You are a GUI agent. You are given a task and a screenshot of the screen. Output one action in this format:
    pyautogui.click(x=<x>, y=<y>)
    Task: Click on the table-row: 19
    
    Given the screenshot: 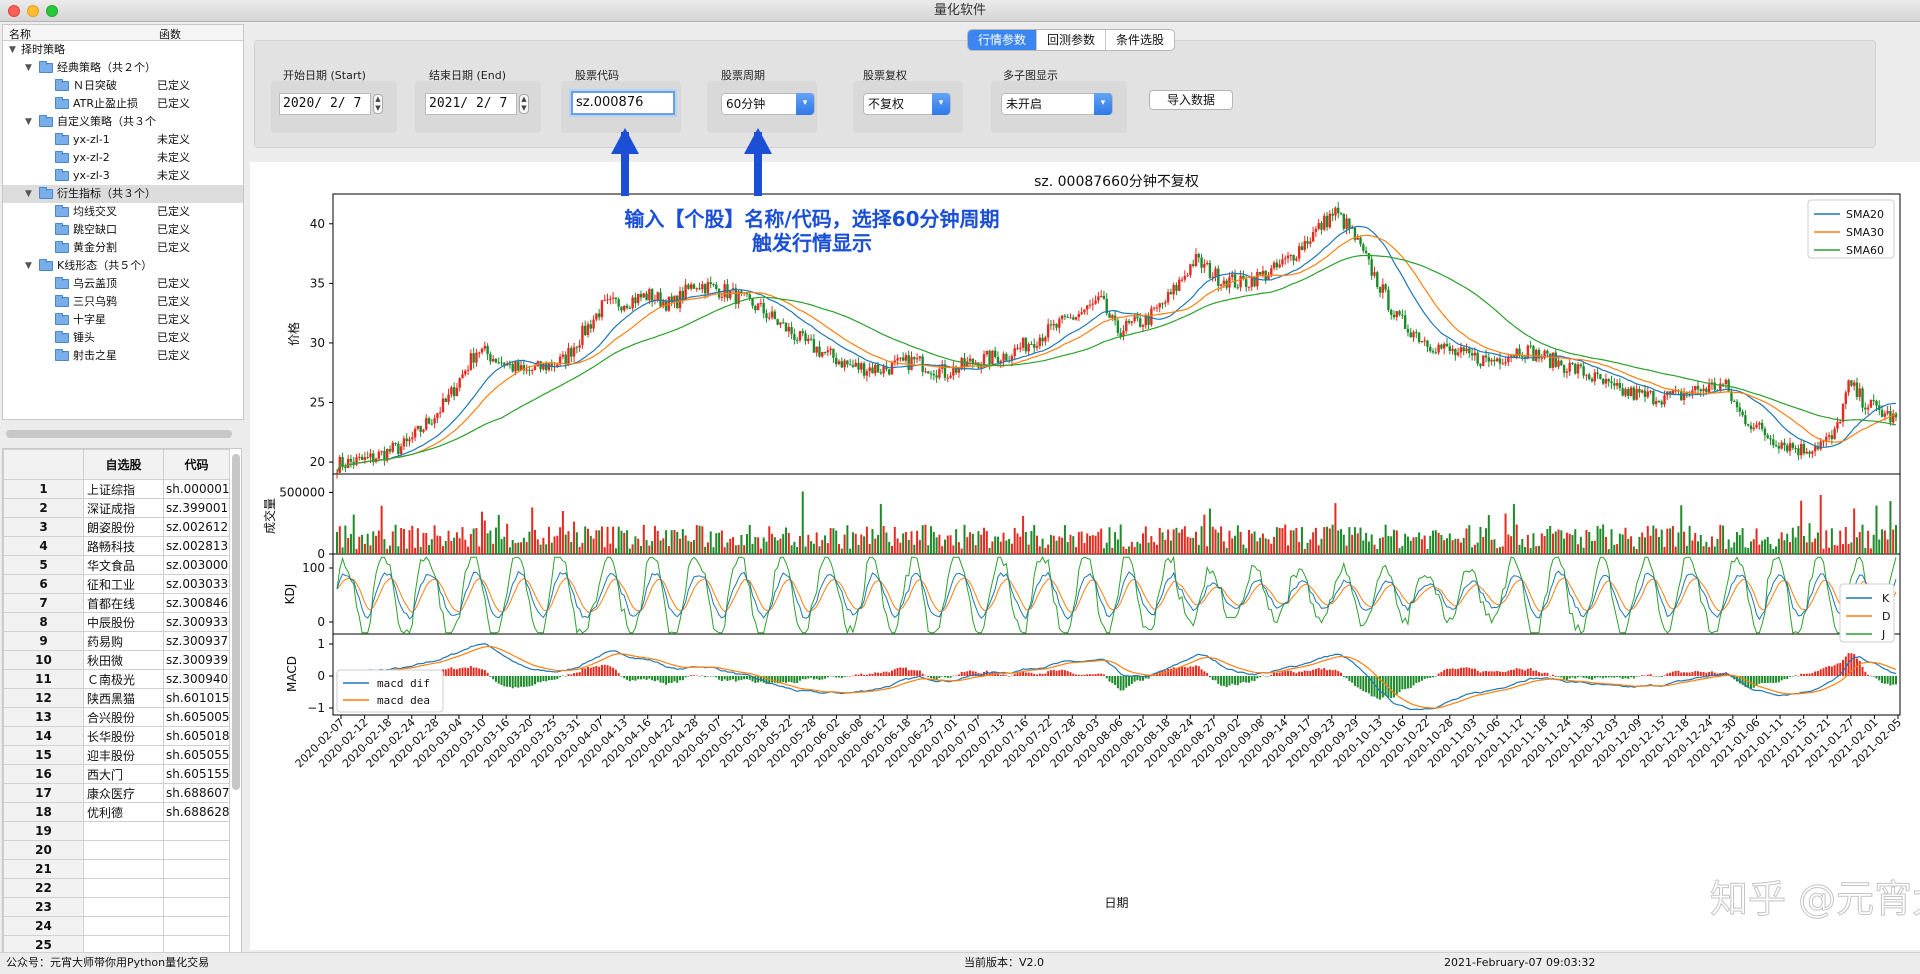 What is the action you would take?
    pyautogui.click(x=116, y=831)
    